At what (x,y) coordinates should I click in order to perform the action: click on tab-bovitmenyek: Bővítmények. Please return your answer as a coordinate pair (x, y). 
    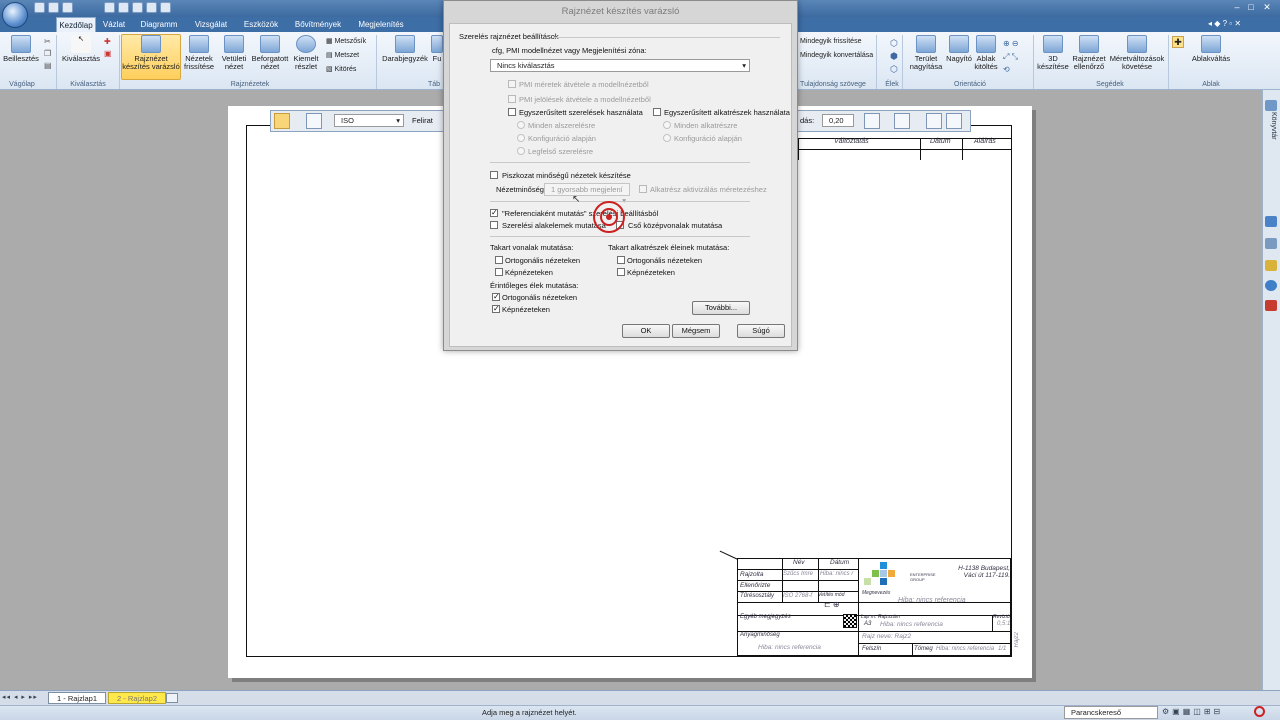
    Looking at the image, I should click on (318, 24).